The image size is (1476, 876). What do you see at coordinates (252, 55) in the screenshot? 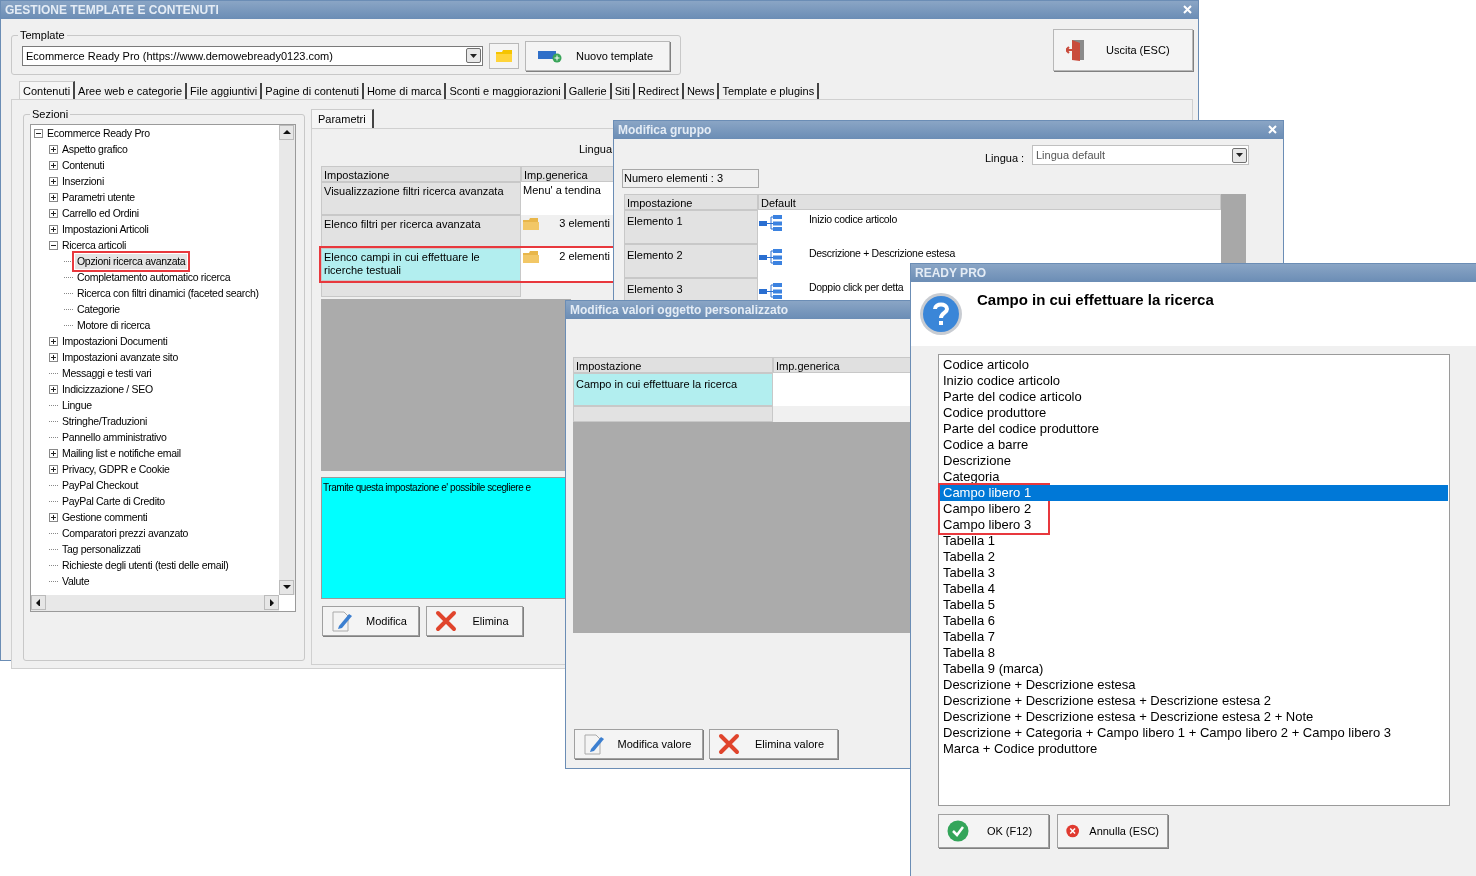
I see `template-combo: Ecommerce Ready Pro (https://www.demowebready0123.com)` at bounding box center [252, 55].